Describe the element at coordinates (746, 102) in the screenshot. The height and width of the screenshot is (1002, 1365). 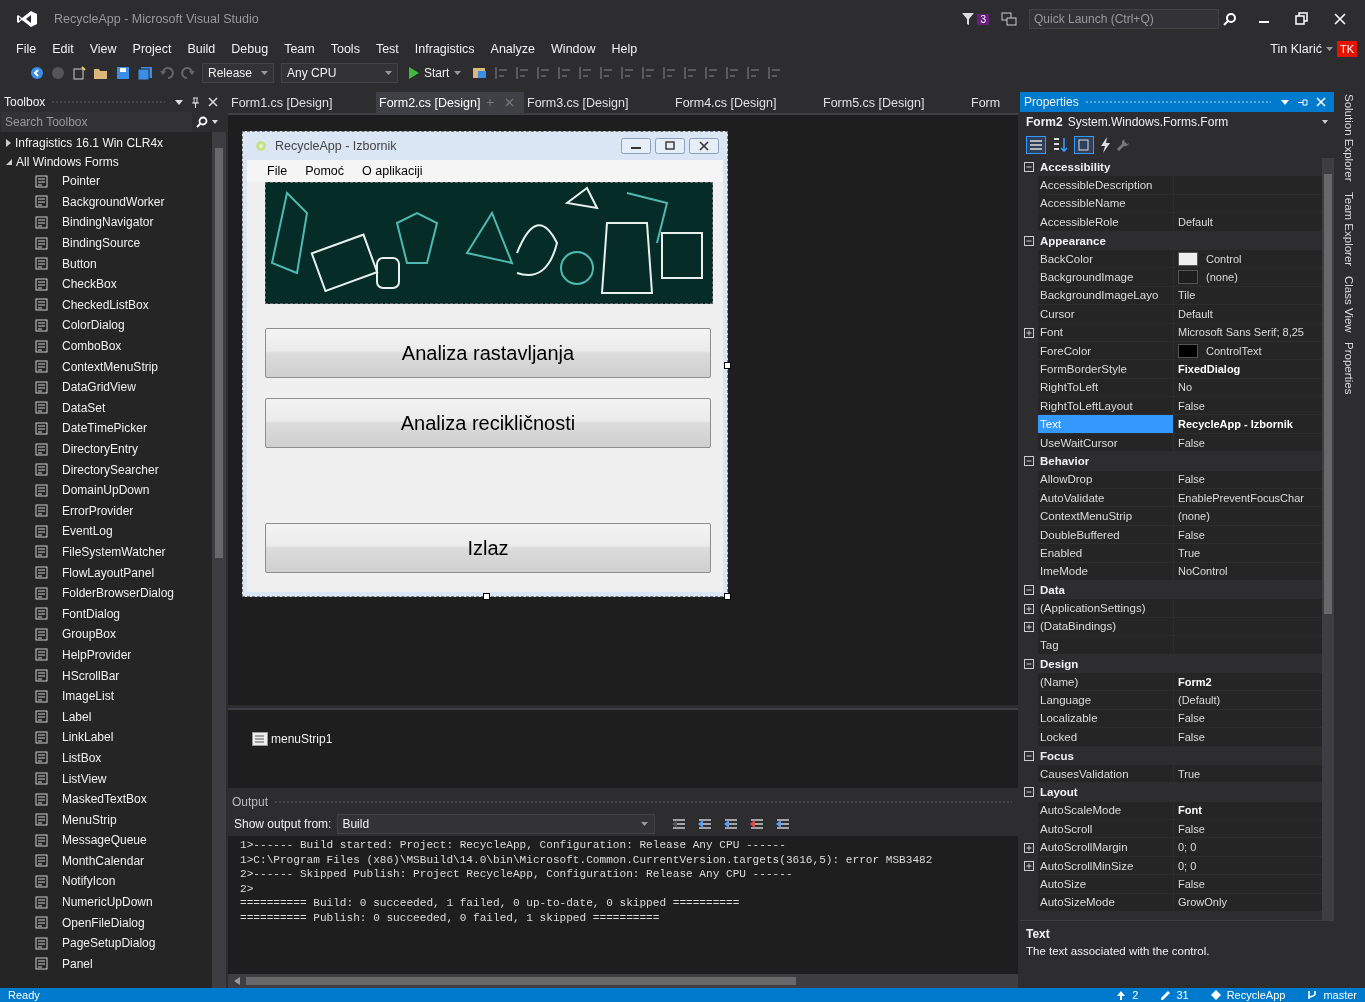
I see `document-tab: Form4.cs [Design]` at that location.